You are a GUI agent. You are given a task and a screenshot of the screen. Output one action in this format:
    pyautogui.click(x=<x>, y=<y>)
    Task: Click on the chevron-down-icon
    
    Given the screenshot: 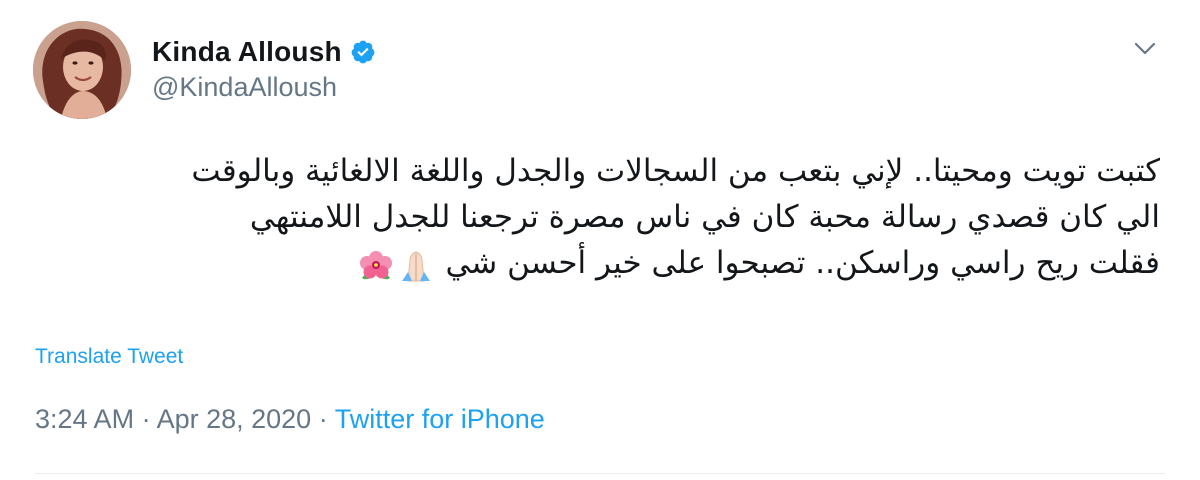 What is the action you would take?
    pyautogui.click(x=1145, y=49)
    